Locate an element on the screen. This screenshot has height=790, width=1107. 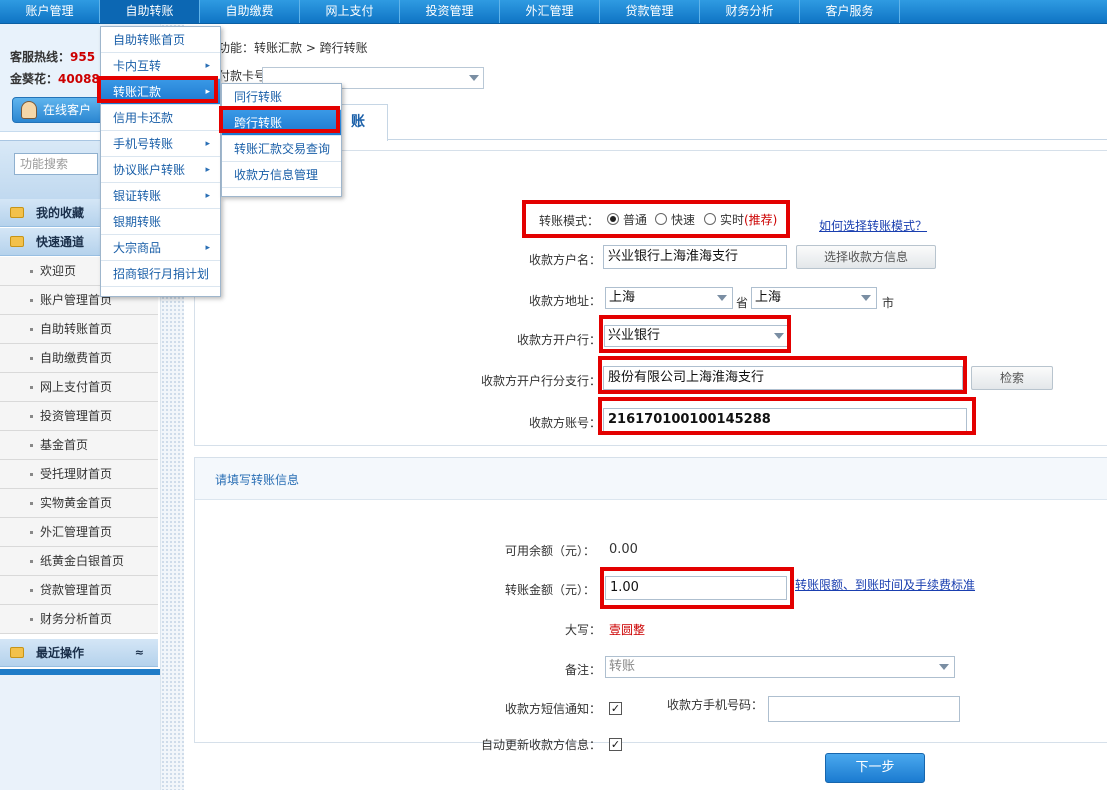
sms-checkbox: ✓ is located at coordinates (615, 708).